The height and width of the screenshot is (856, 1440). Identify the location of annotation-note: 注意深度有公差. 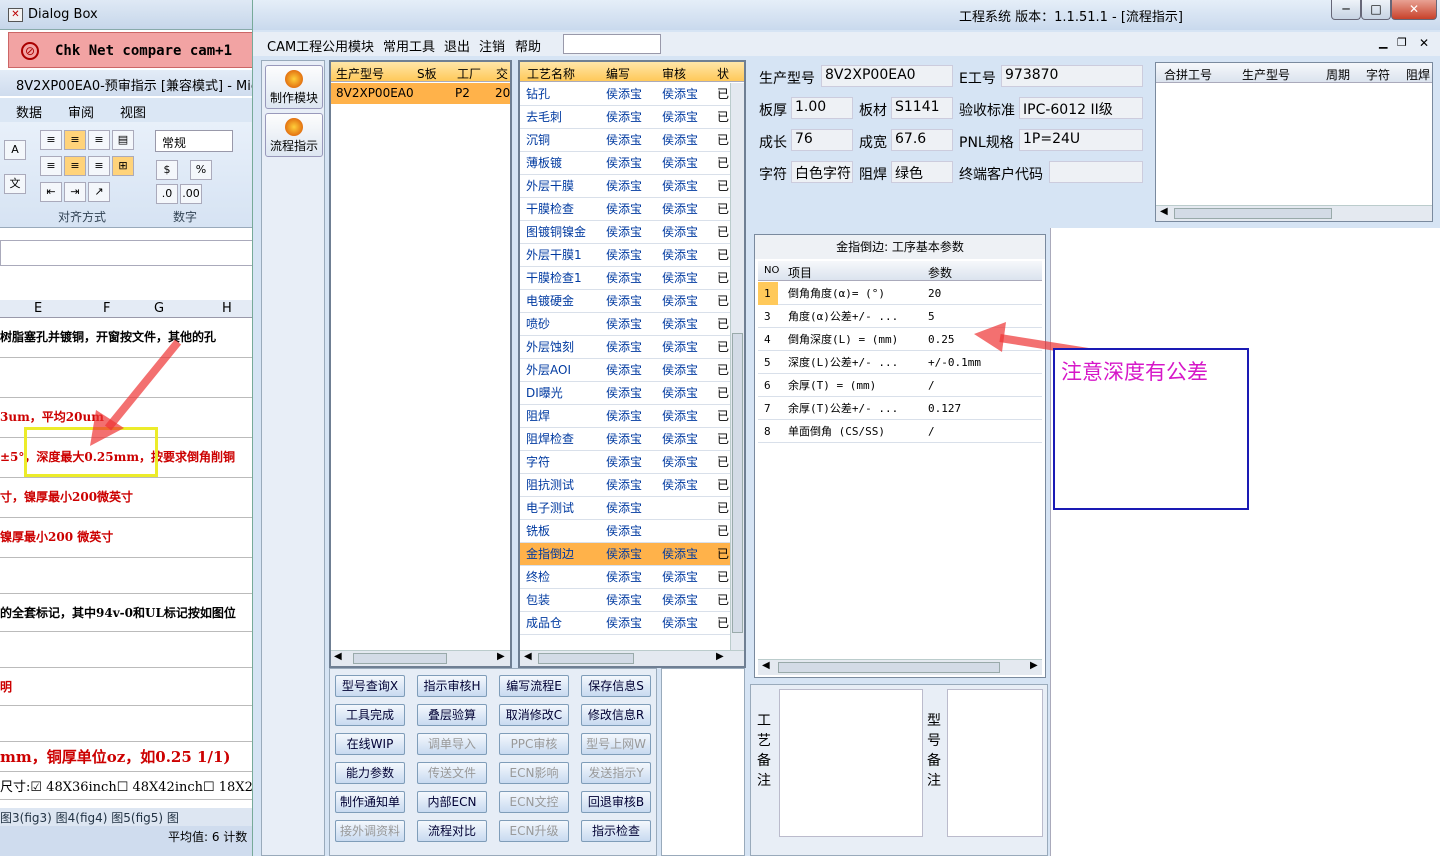
(1151, 429).